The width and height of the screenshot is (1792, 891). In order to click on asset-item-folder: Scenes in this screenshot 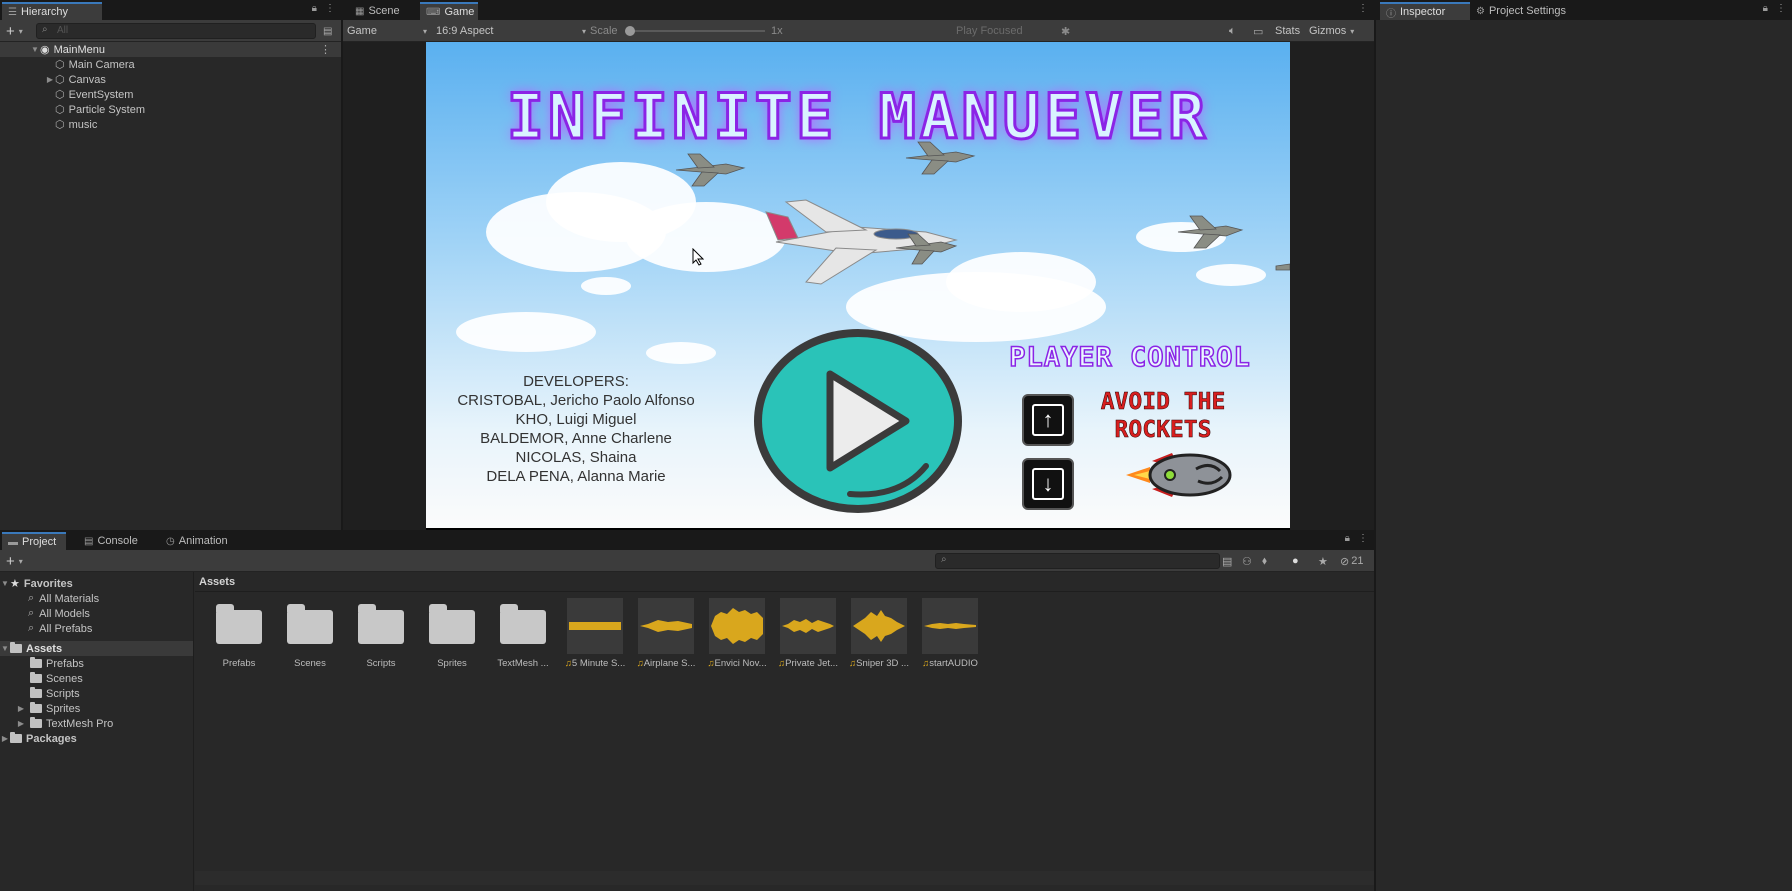, I will do `click(310, 633)`.